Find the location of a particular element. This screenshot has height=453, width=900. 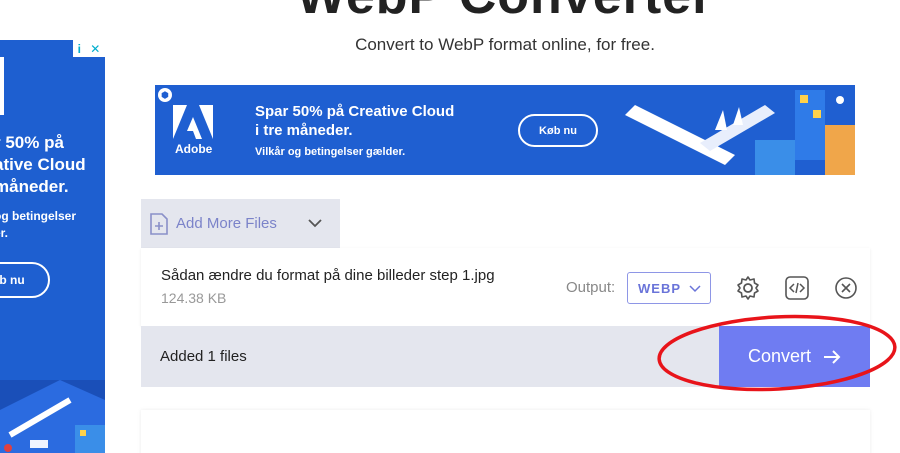

adchoices-badge: i ✕ is located at coordinates (89, 48).